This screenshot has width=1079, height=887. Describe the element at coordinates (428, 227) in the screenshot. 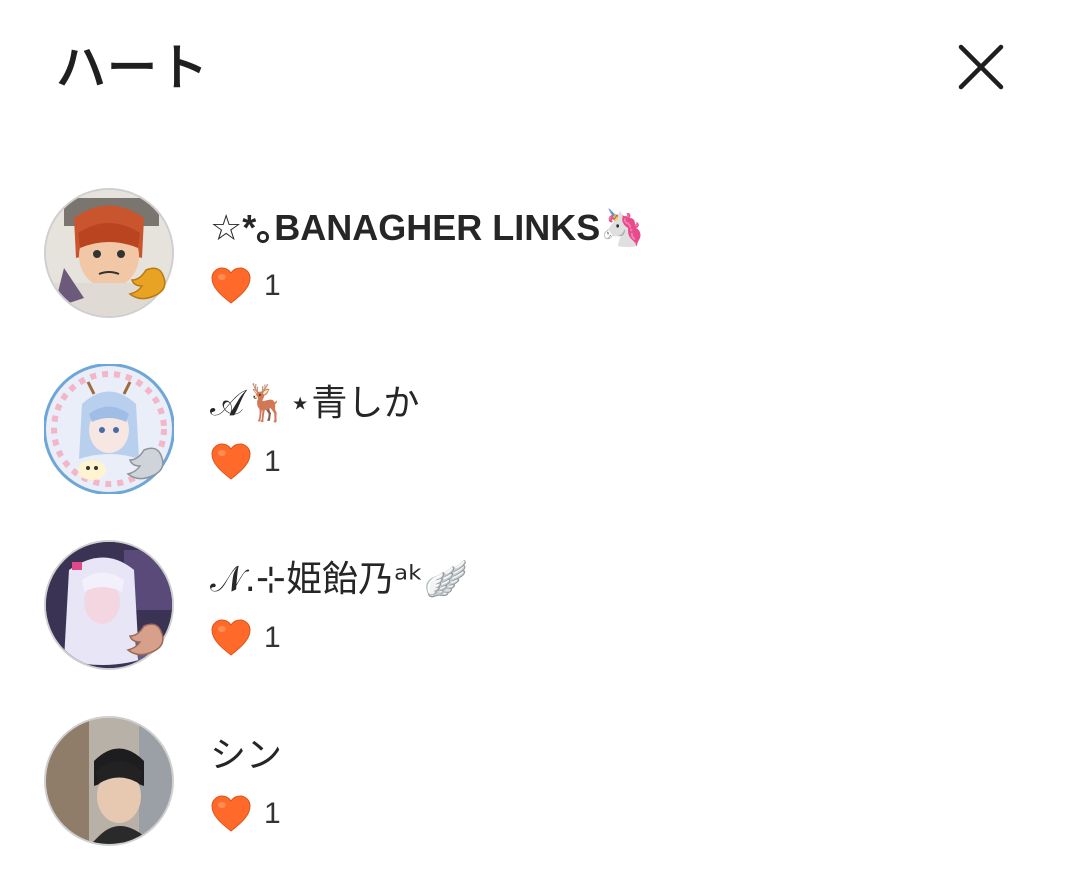

I see `user-name: ☆*｡BANAGHER LINKS🦄` at that location.